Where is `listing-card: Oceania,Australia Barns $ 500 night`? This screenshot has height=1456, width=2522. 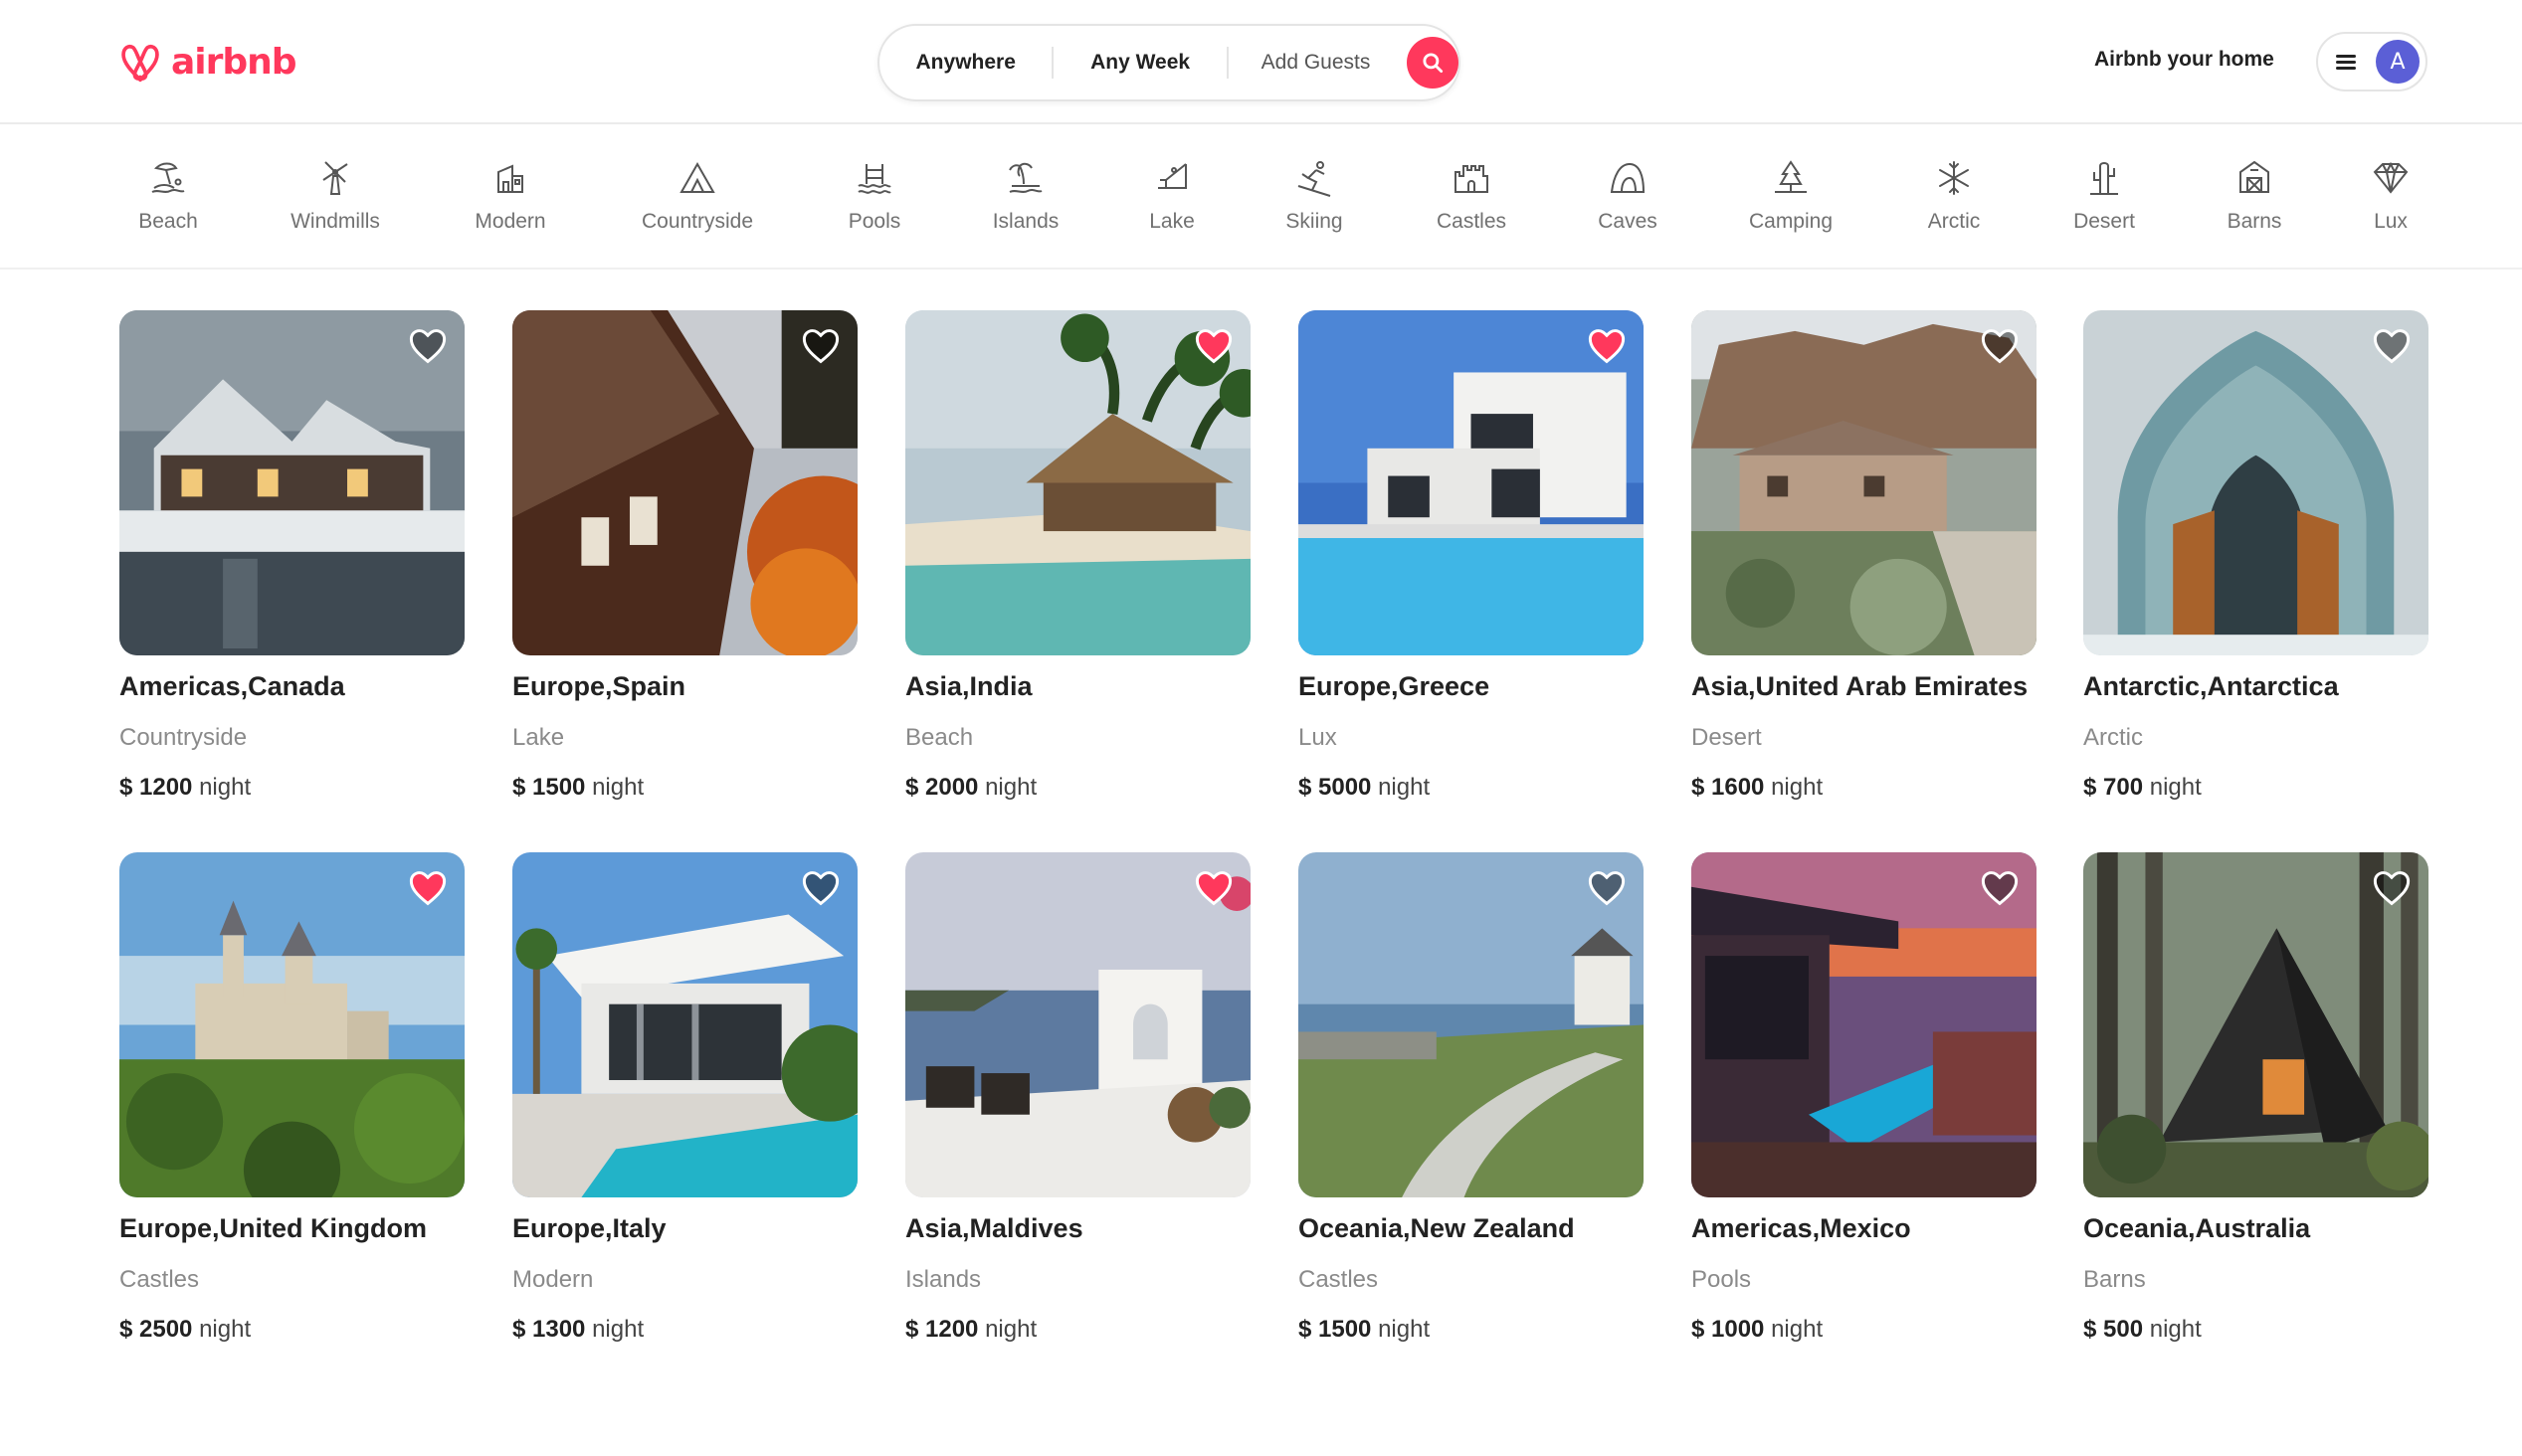
listing-card: Oceania,Australia Barns $ 500 night is located at coordinates (2255, 1098).